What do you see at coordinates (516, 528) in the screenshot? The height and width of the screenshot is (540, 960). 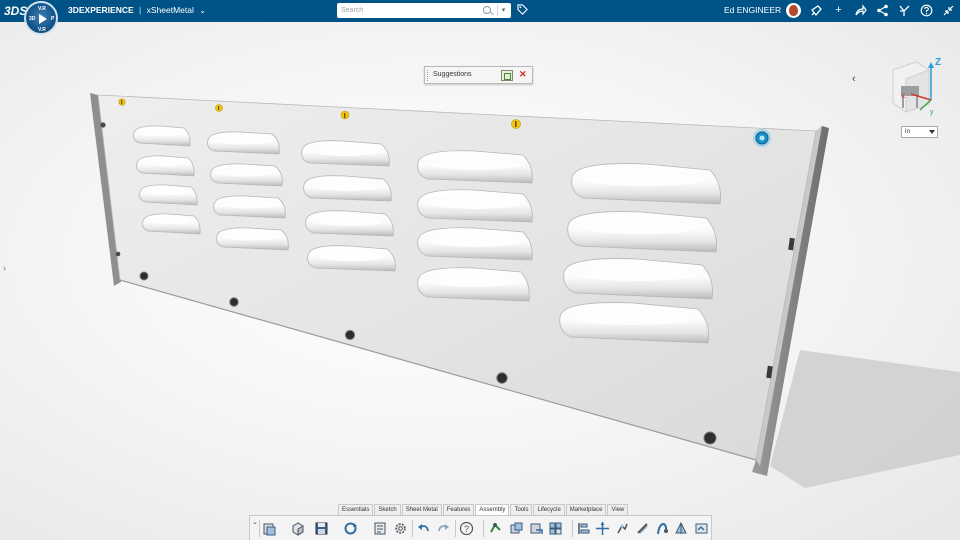 I see `insert-component-icon` at bounding box center [516, 528].